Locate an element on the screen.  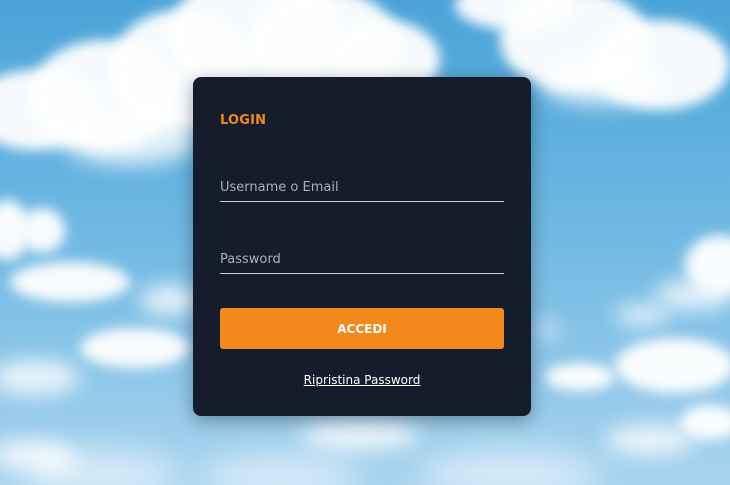
password-field is located at coordinates (362, 262).